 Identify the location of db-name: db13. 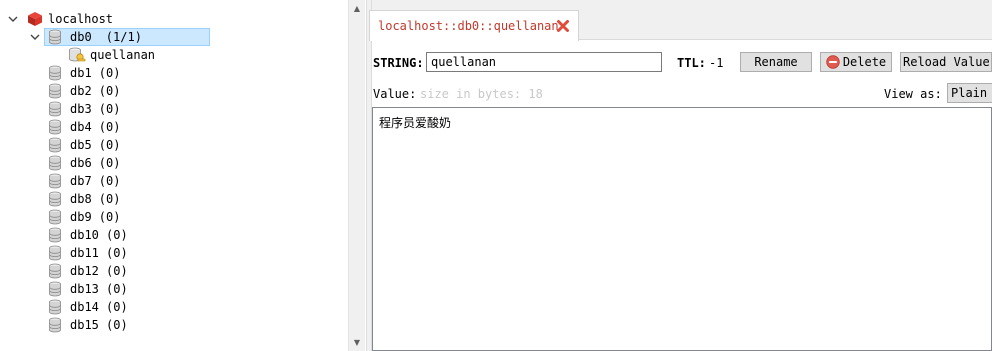
(84, 289).